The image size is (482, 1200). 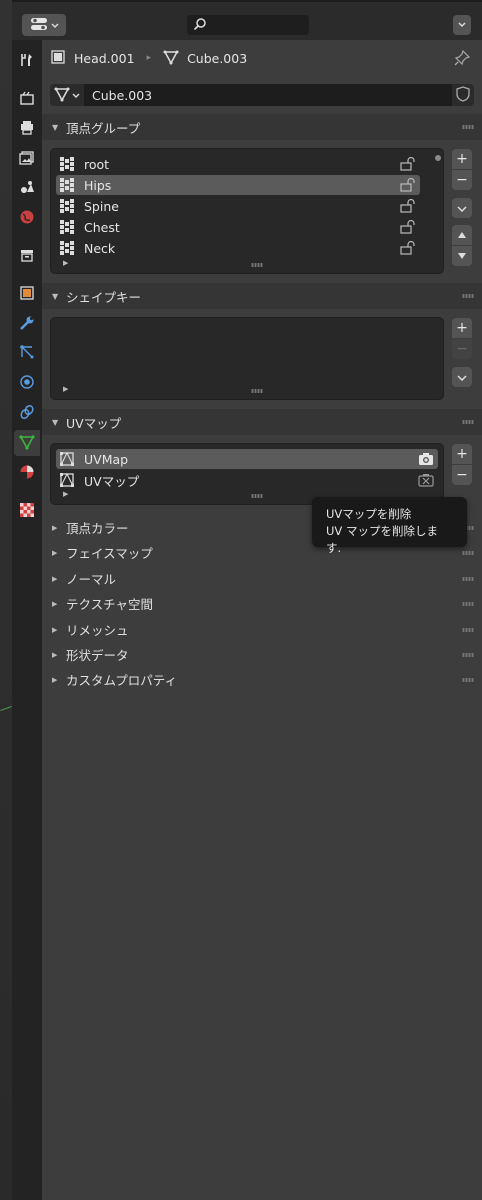 What do you see at coordinates (462, 349) in the screenshot?
I see `remove-shape-key-button: −` at bounding box center [462, 349].